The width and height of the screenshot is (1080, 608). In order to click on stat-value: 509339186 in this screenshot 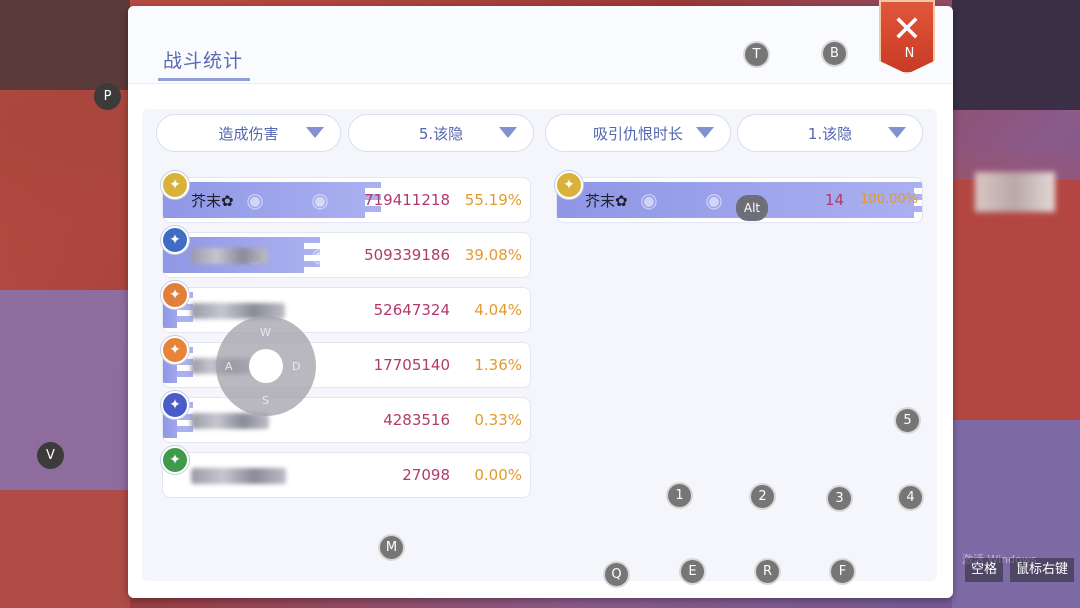, I will do `click(407, 255)`.